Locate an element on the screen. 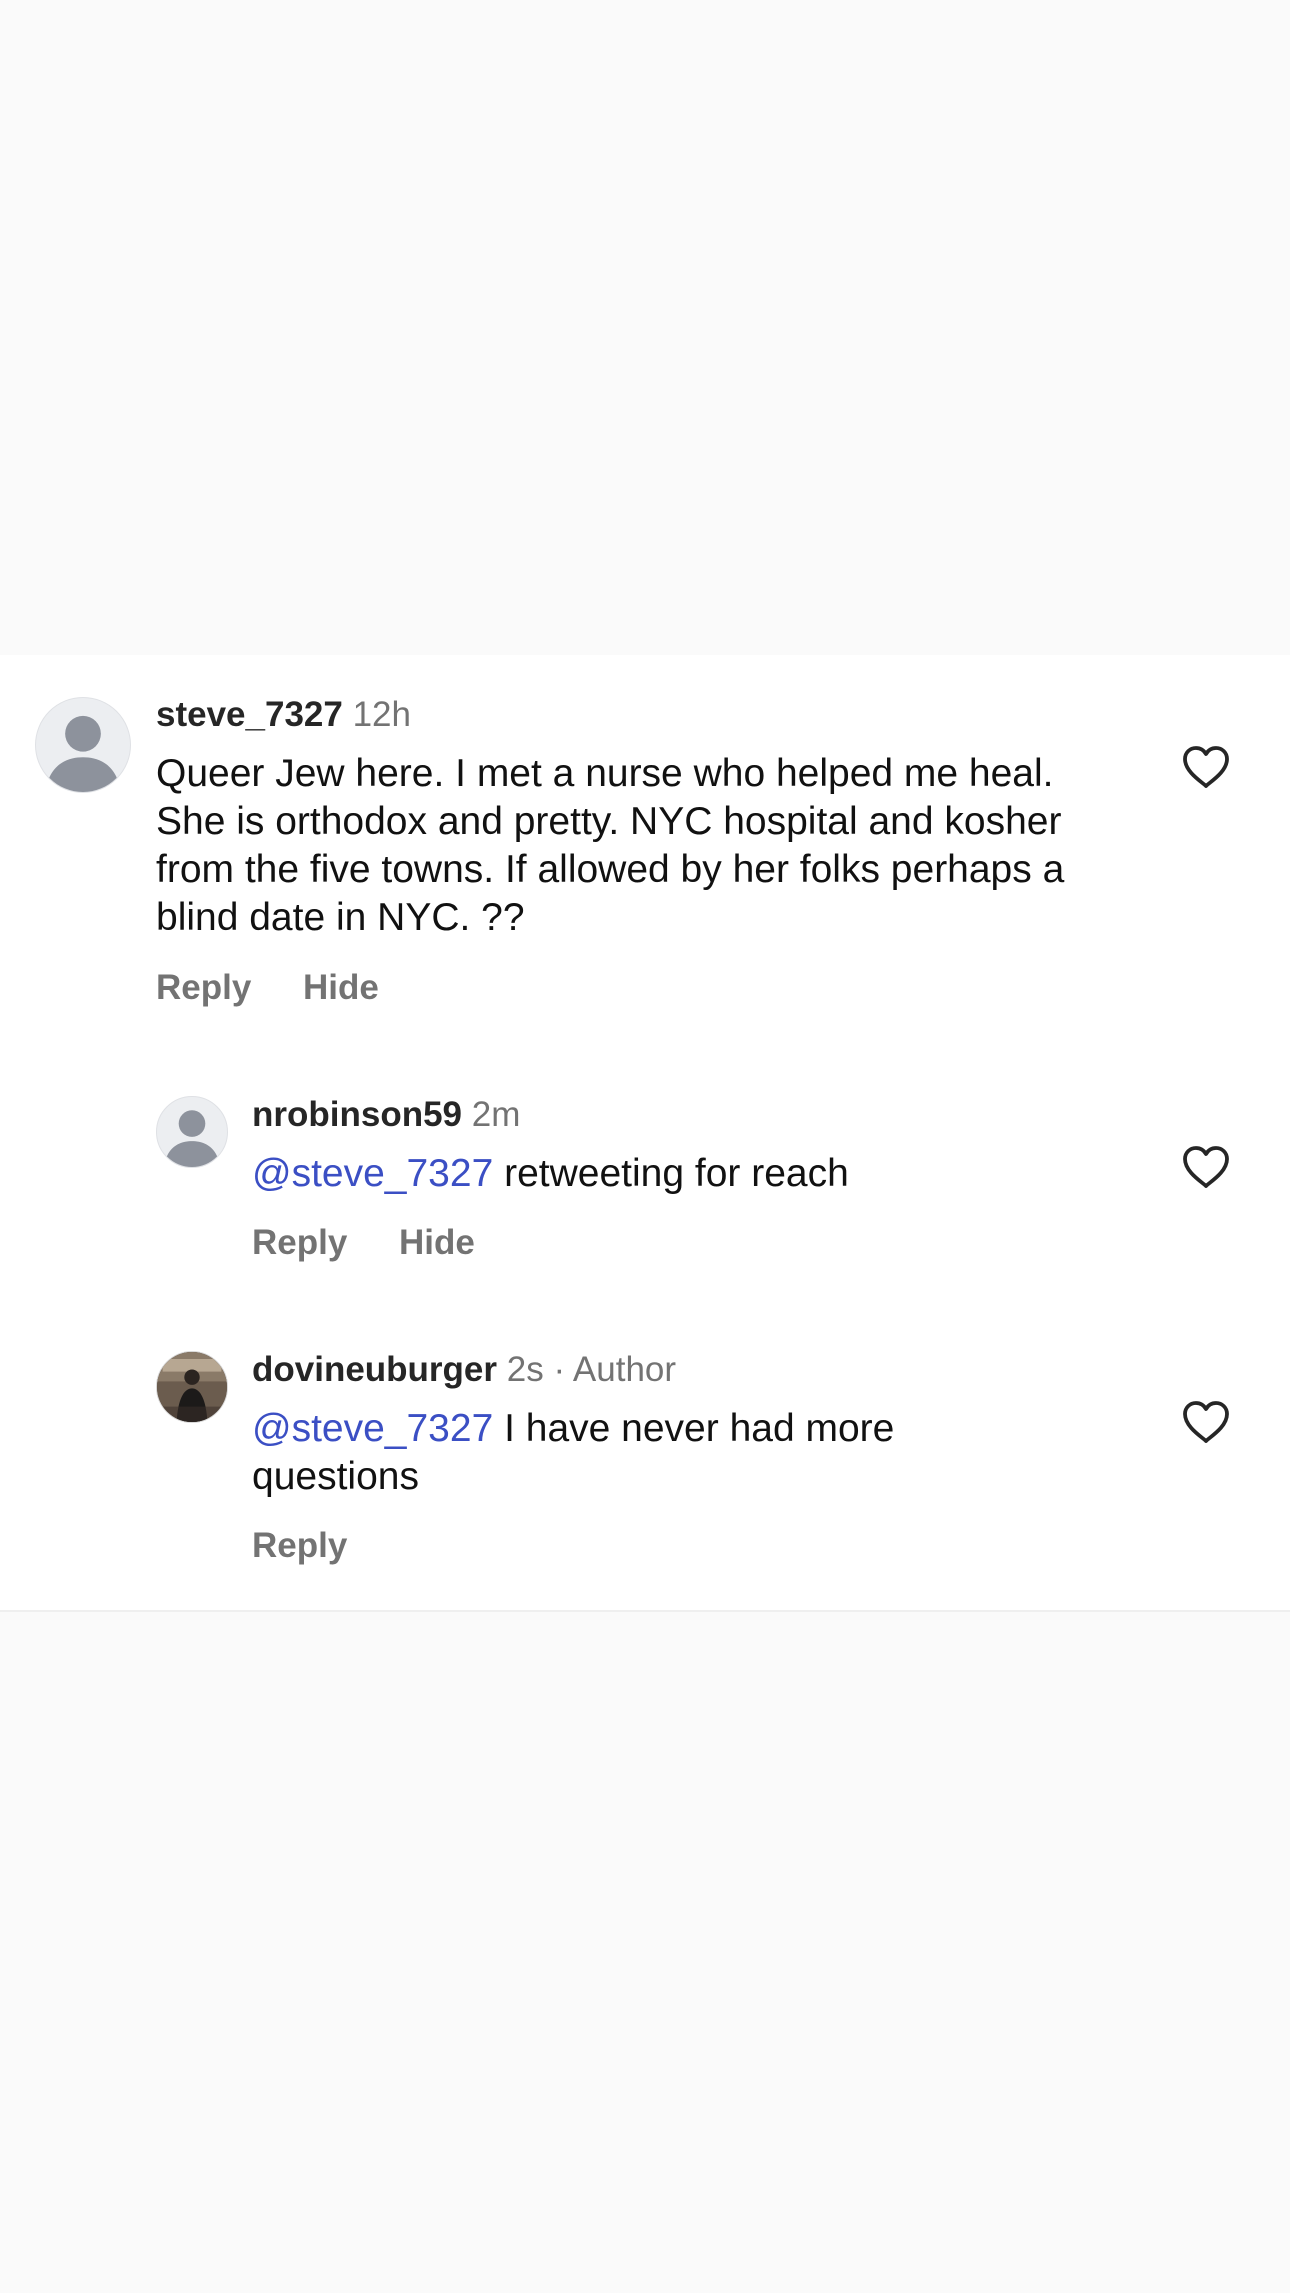  comment-text: @steve_7327 retweeting for reach is located at coordinates (692, 1174).